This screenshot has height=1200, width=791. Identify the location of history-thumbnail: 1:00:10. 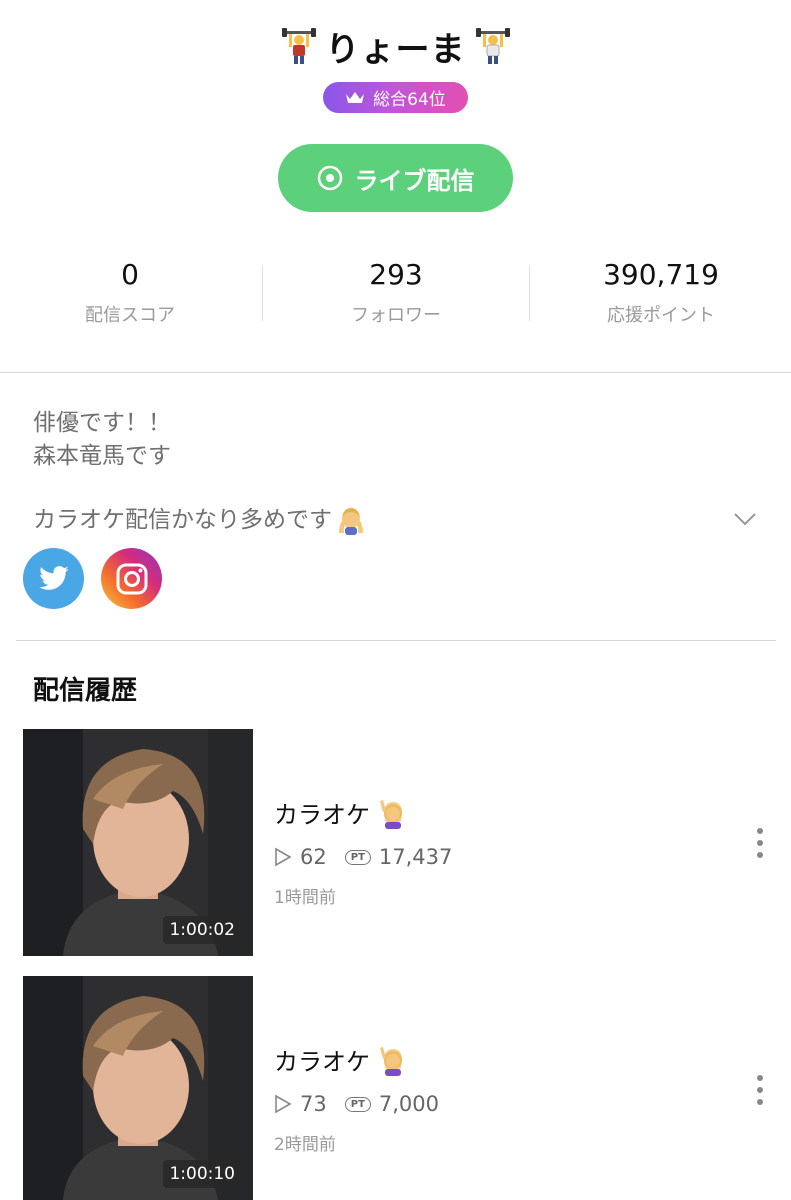
(138, 1088).